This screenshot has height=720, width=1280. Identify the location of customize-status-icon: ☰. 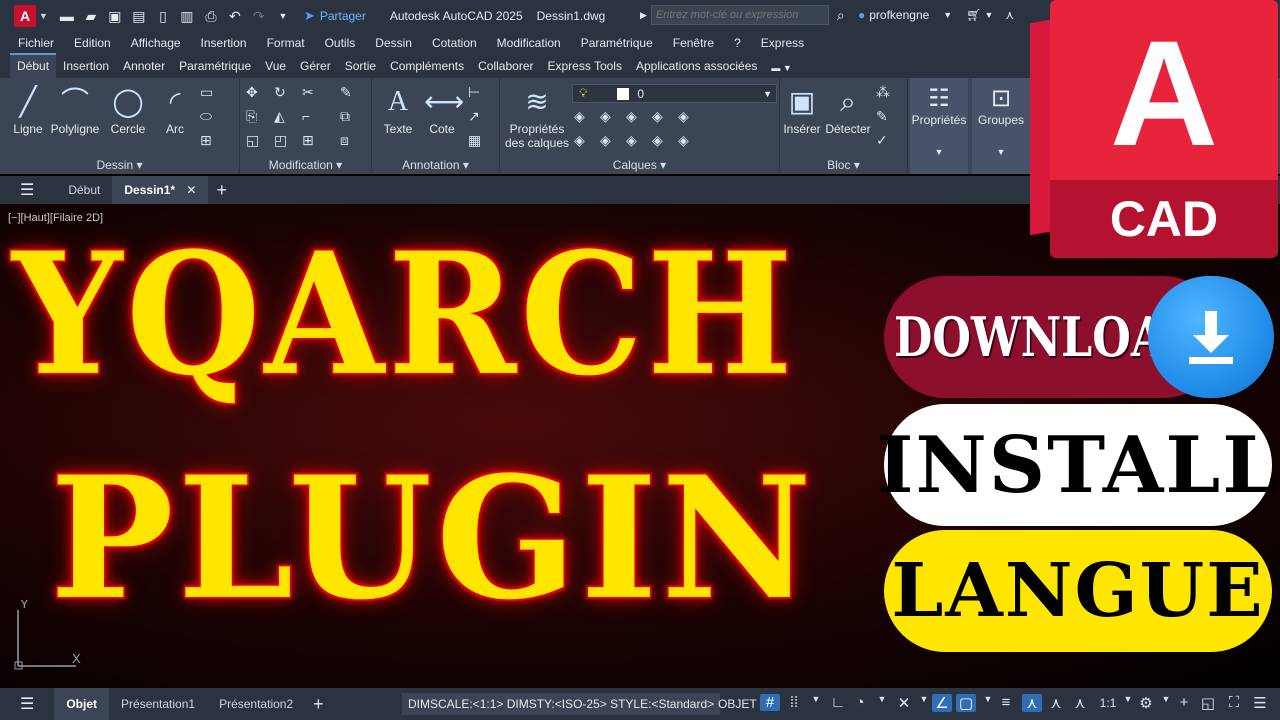
(1260, 703).